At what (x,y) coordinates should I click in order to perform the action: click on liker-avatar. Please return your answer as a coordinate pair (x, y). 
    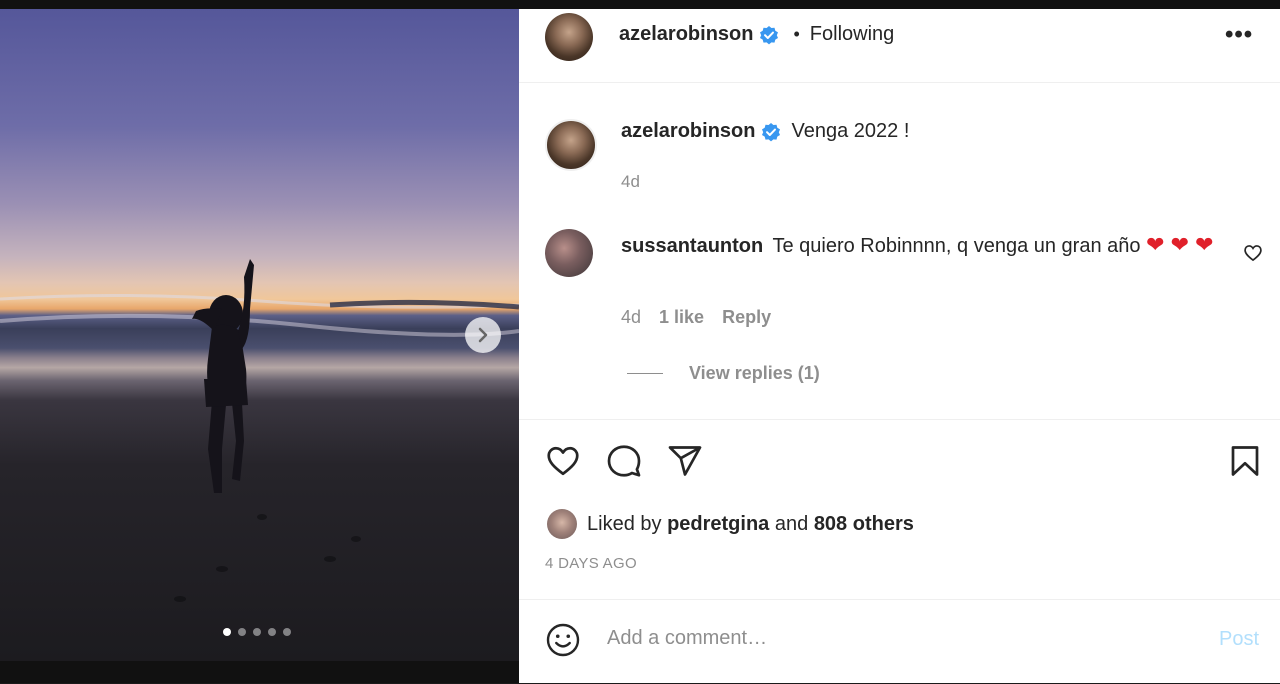
    Looking at the image, I should click on (562, 524).